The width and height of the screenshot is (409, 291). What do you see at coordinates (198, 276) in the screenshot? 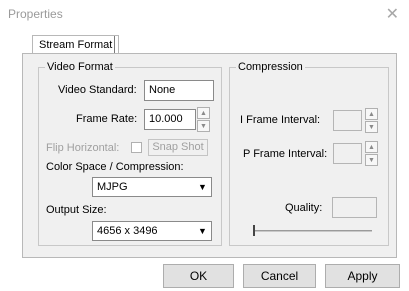
I see `ok-button: OK` at bounding box center [198, 276].